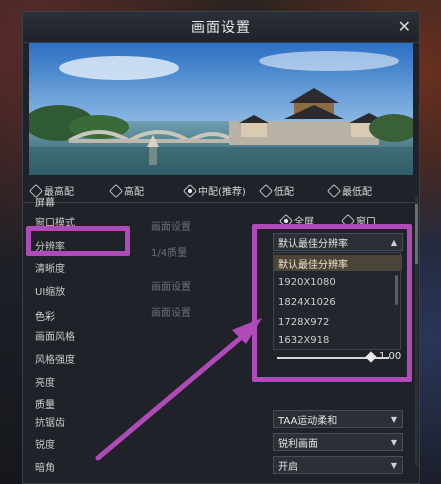  I want to click on annotation-arrow, so click(178, 389).